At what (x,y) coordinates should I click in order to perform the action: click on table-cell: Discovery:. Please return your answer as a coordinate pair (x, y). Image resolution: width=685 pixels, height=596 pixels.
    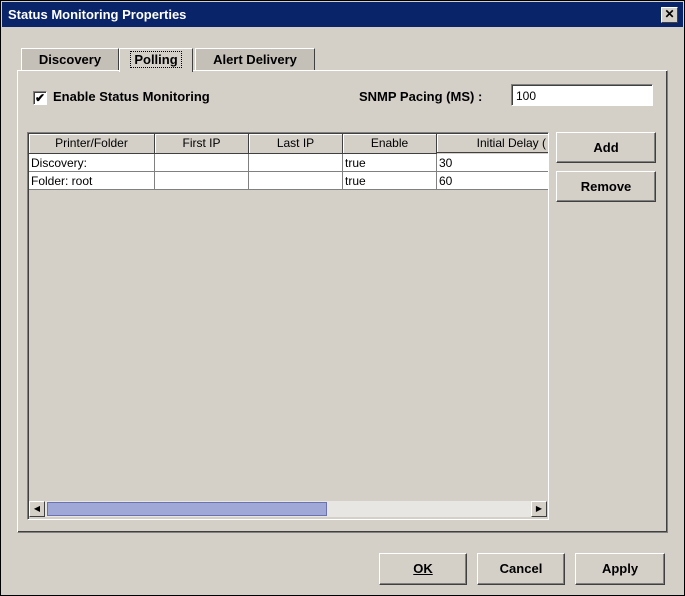
    Looking at the image, I should click on (92, 163).